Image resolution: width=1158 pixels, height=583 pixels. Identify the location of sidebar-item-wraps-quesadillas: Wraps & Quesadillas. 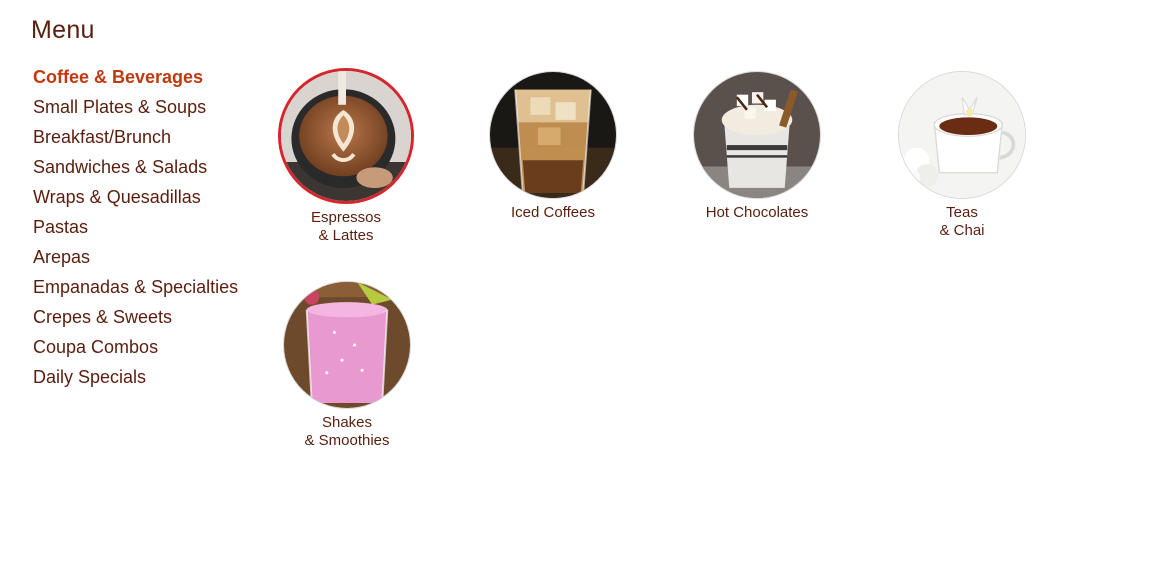
(148, 201).